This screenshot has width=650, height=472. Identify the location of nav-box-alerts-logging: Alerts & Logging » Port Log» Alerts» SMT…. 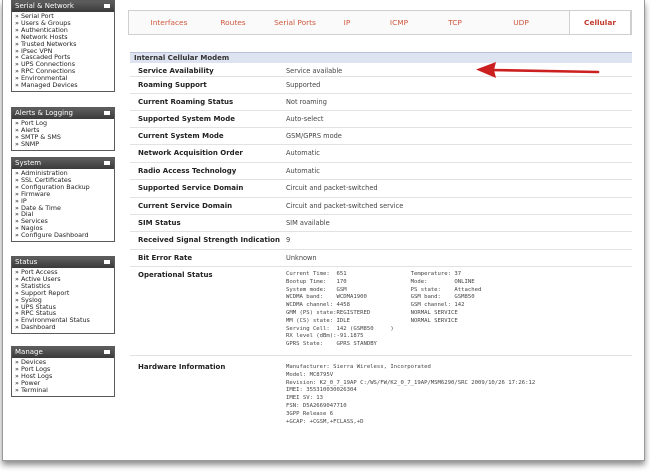
(63, 129).